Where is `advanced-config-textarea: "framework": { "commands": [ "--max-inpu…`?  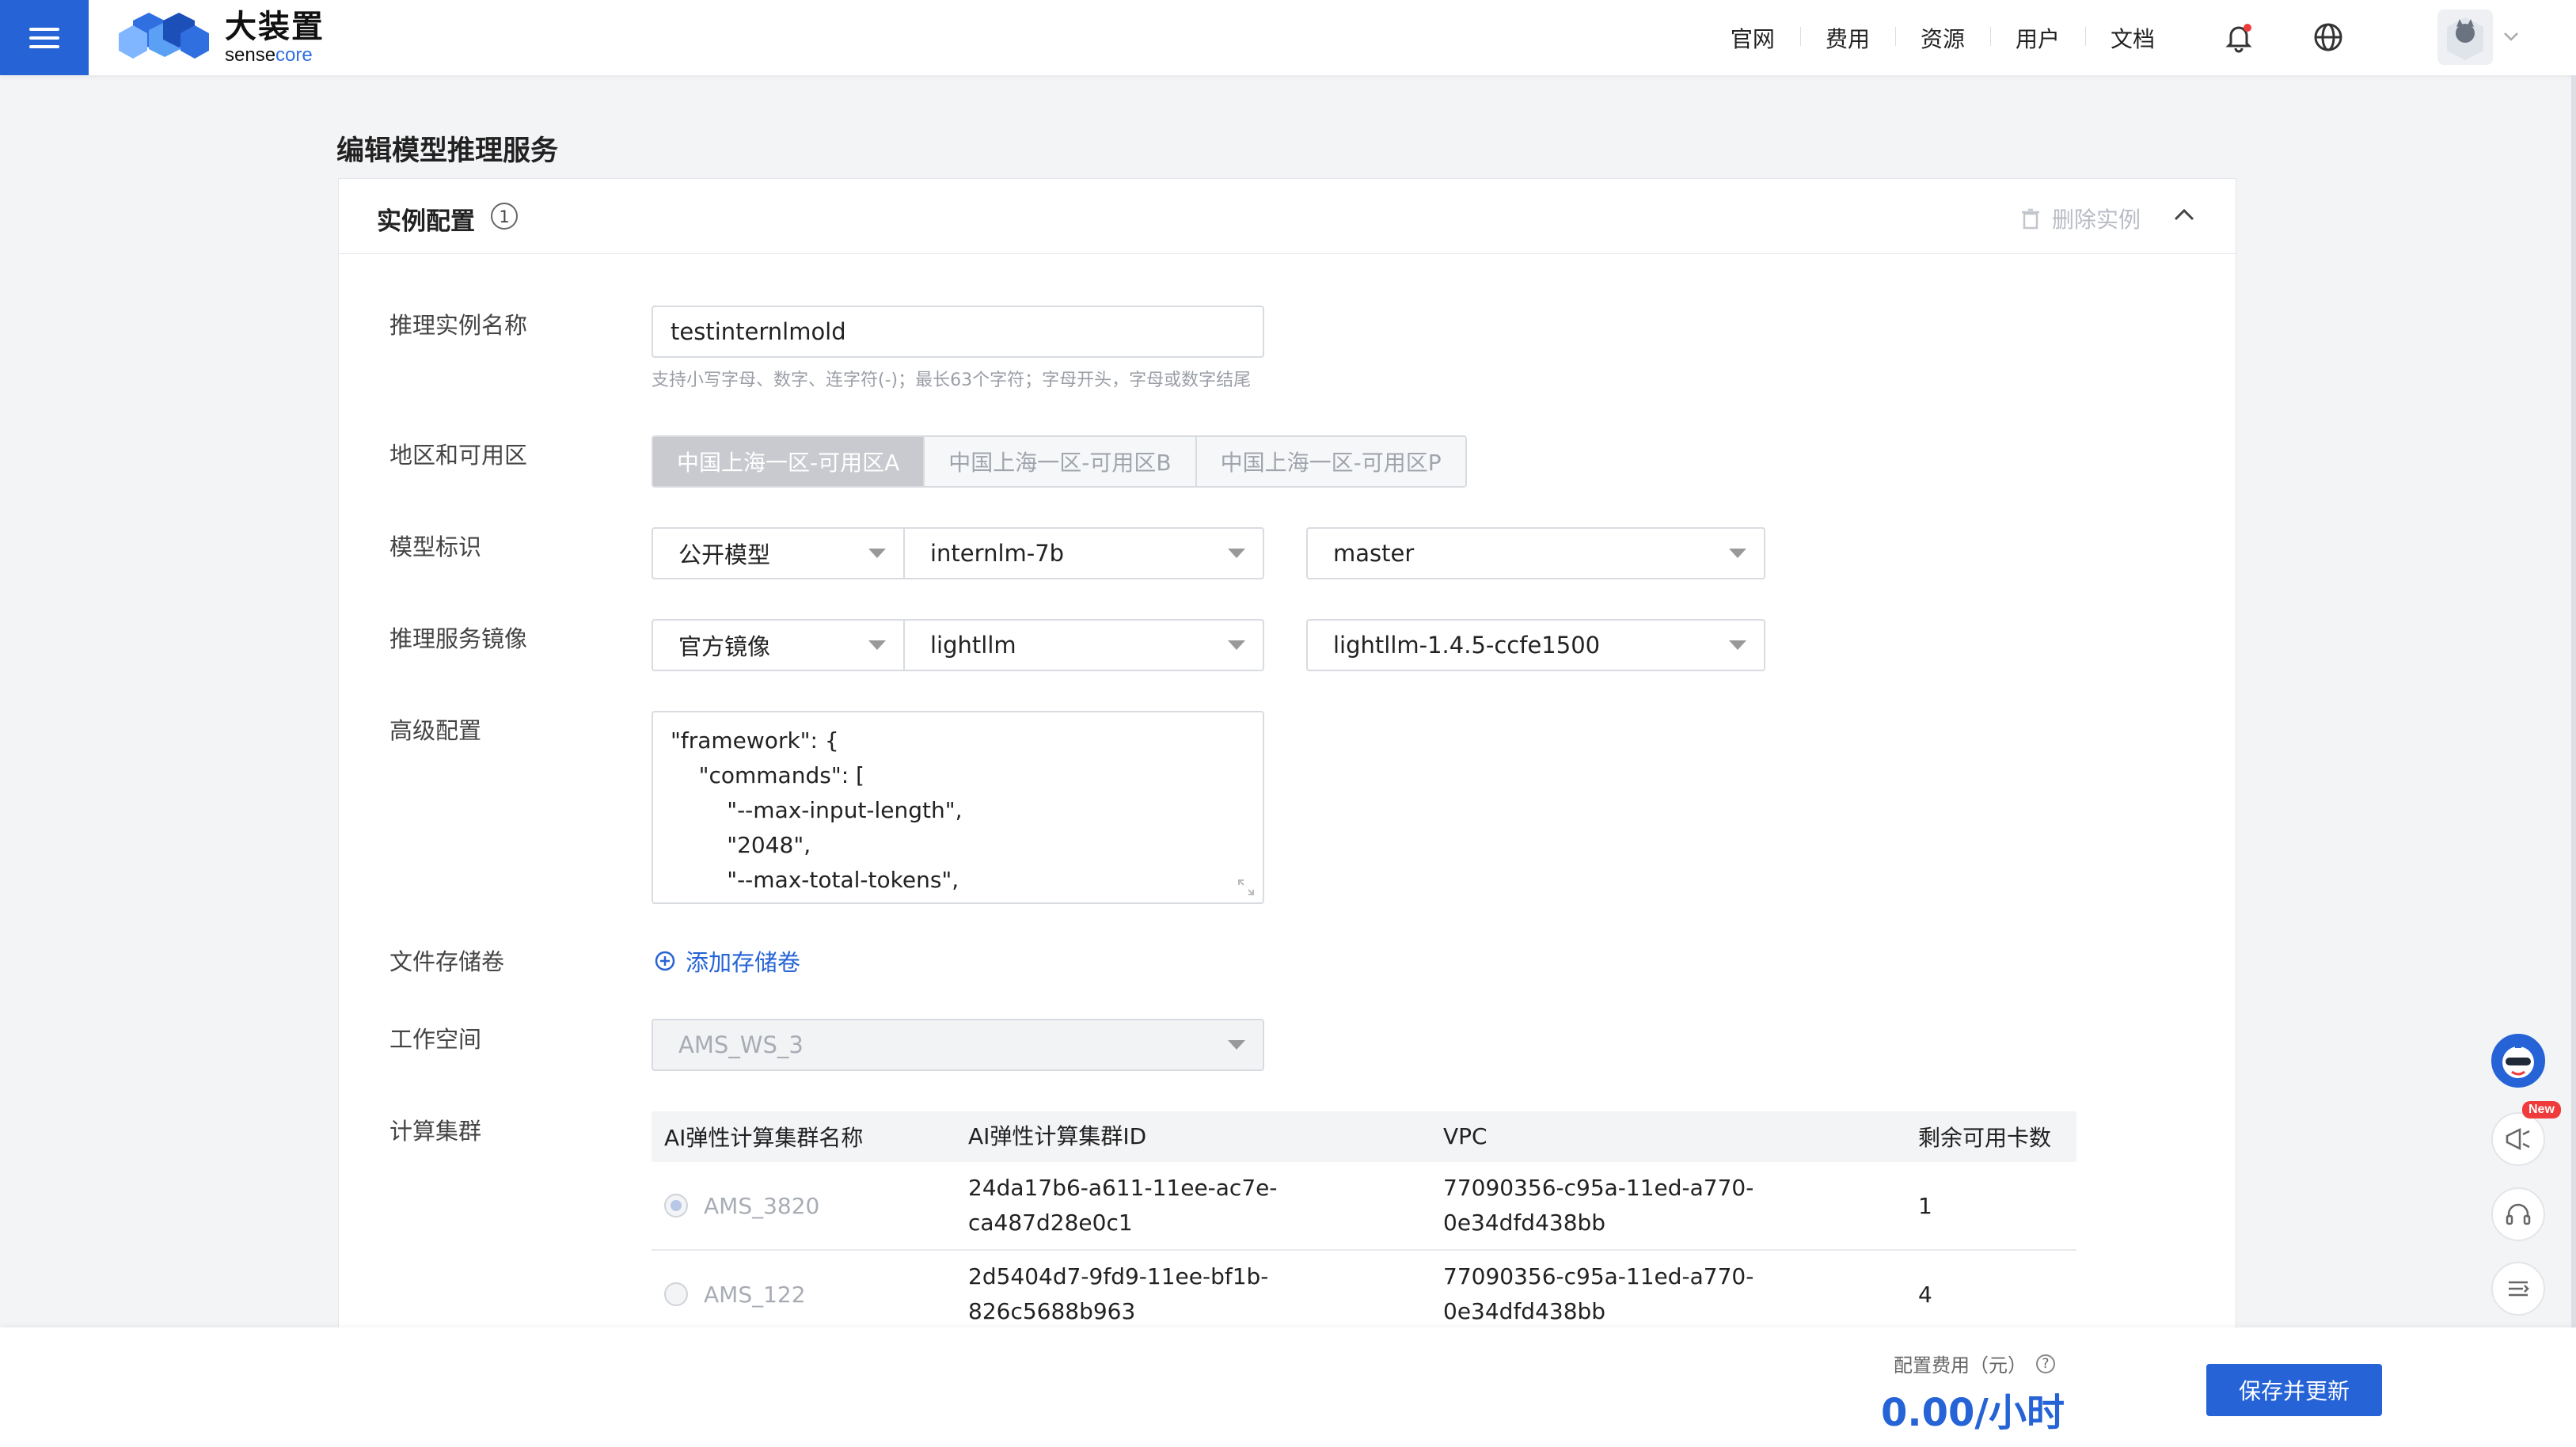 advanced-config-textarea: "framework": { "commands": [ "--max-inpu… is located at coordinates (958, 807).